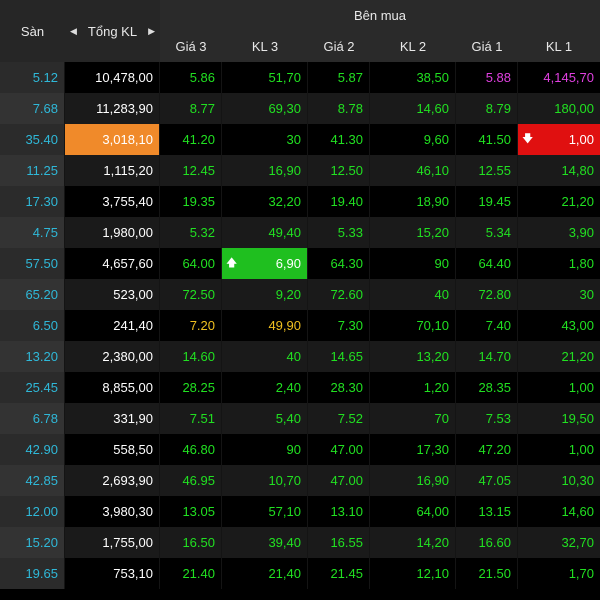 This screenshot has width=600, height=600. Describe the element at coordinates (494, 139) in the screenshot. I see `cell-value: 41.50` at that location.